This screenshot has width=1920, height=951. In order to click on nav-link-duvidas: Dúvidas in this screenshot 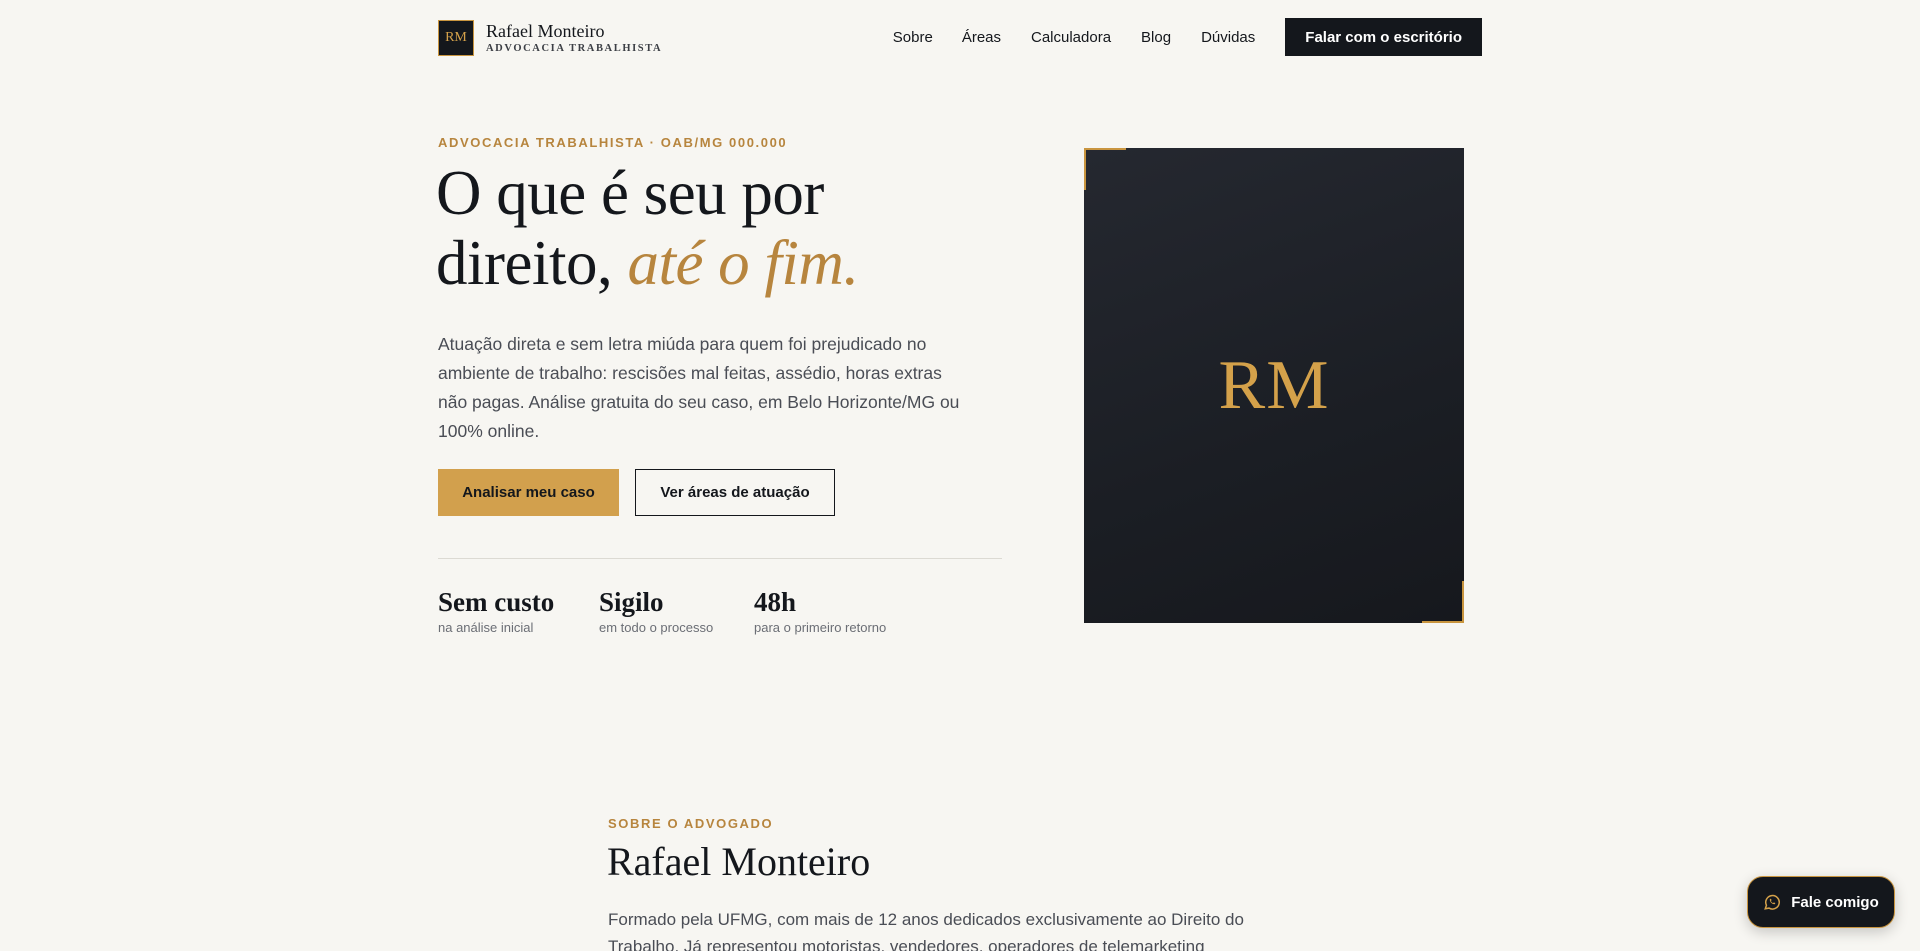, I will do `click(1228, 37)`.